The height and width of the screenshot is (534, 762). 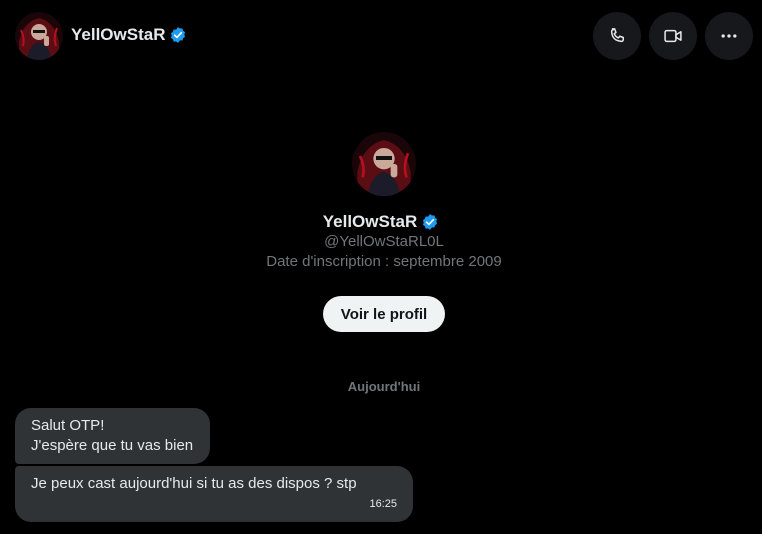 I want to click on conversation-header: YellOwStaR, so click(x=381, y=36).